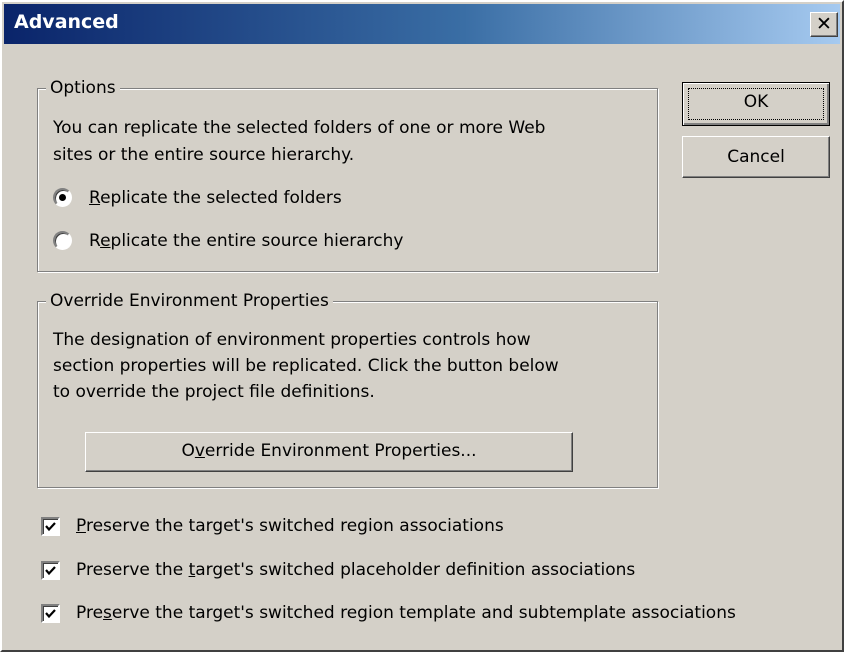 The width and height of the screenshot is (844, 652). I want to click on options-group-title: Options, so click(83, 88).